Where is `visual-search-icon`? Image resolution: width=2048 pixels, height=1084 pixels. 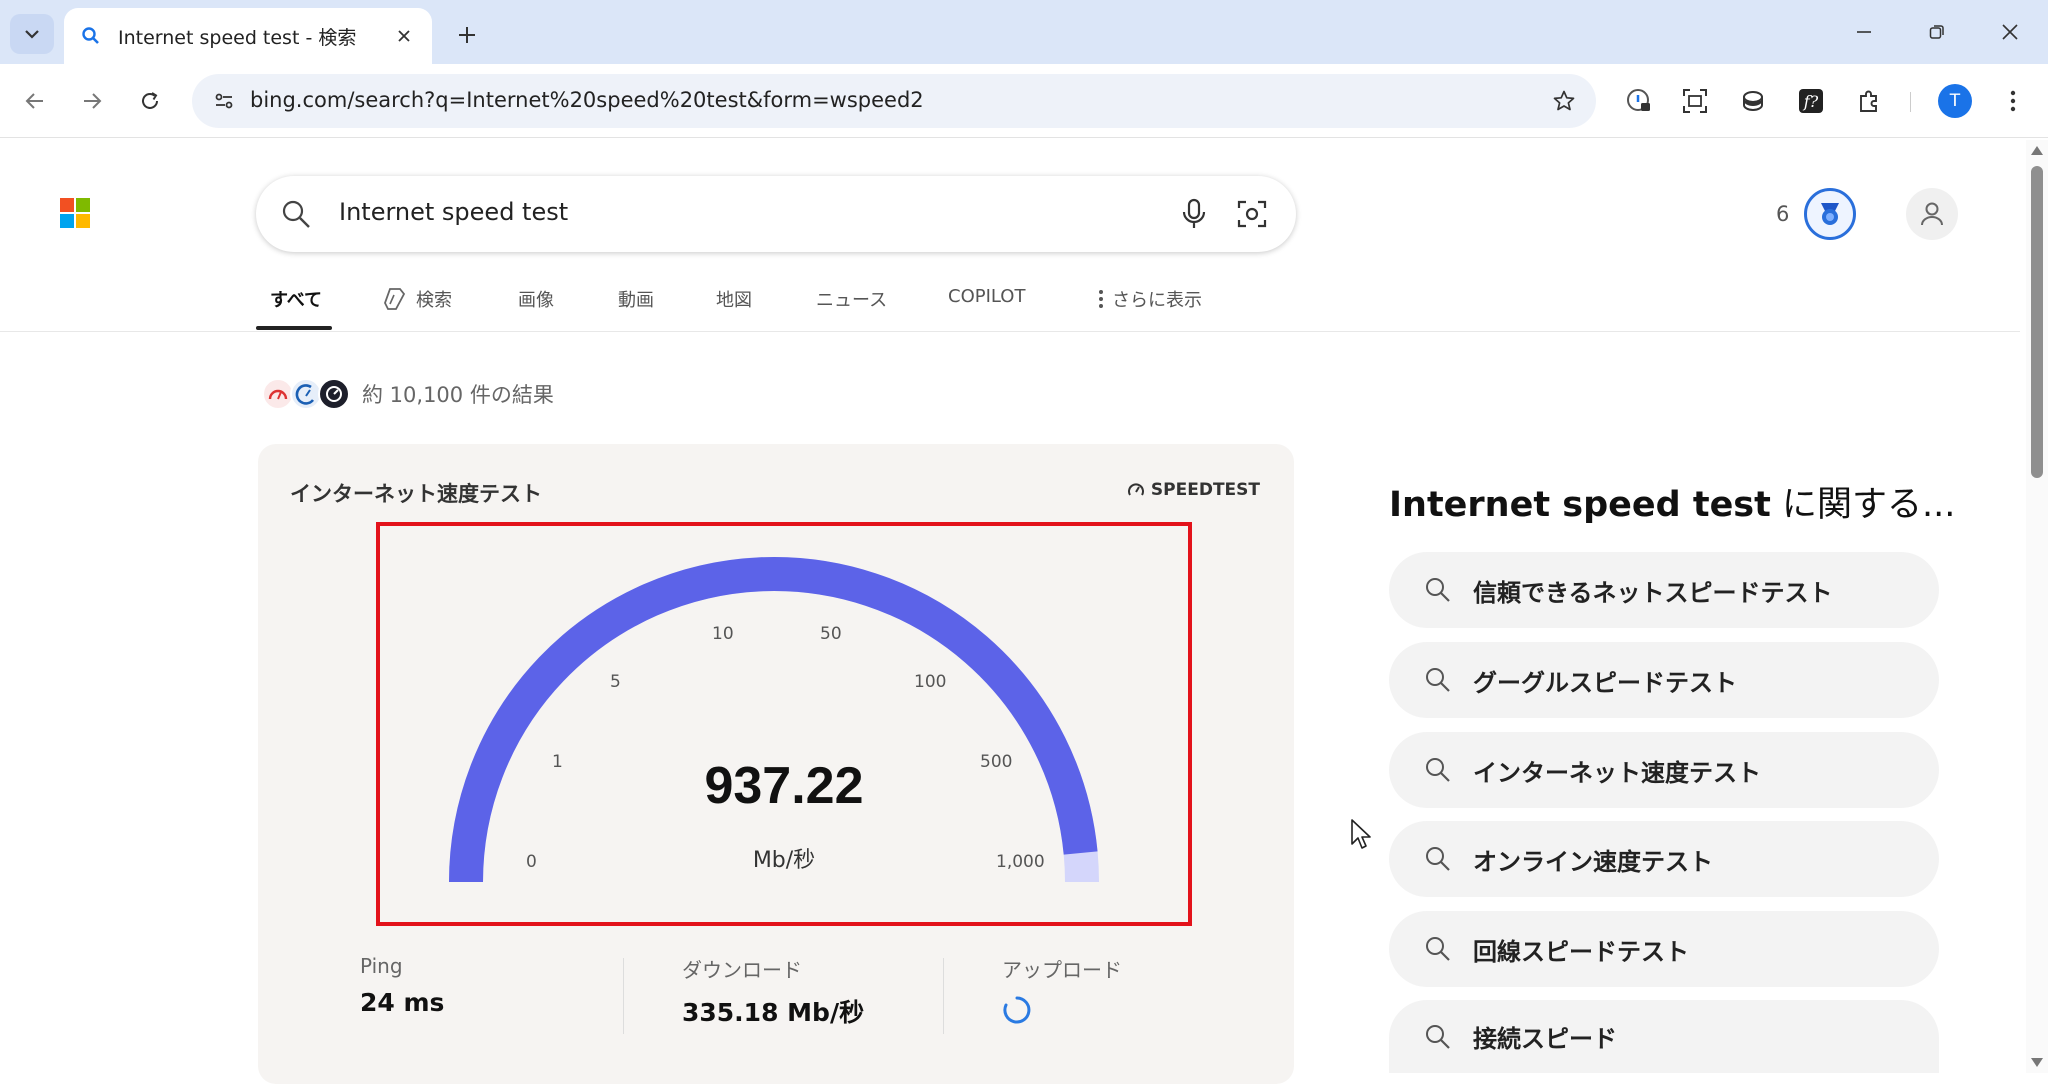
visual-search-icon is located at coordinates (1252, 214).